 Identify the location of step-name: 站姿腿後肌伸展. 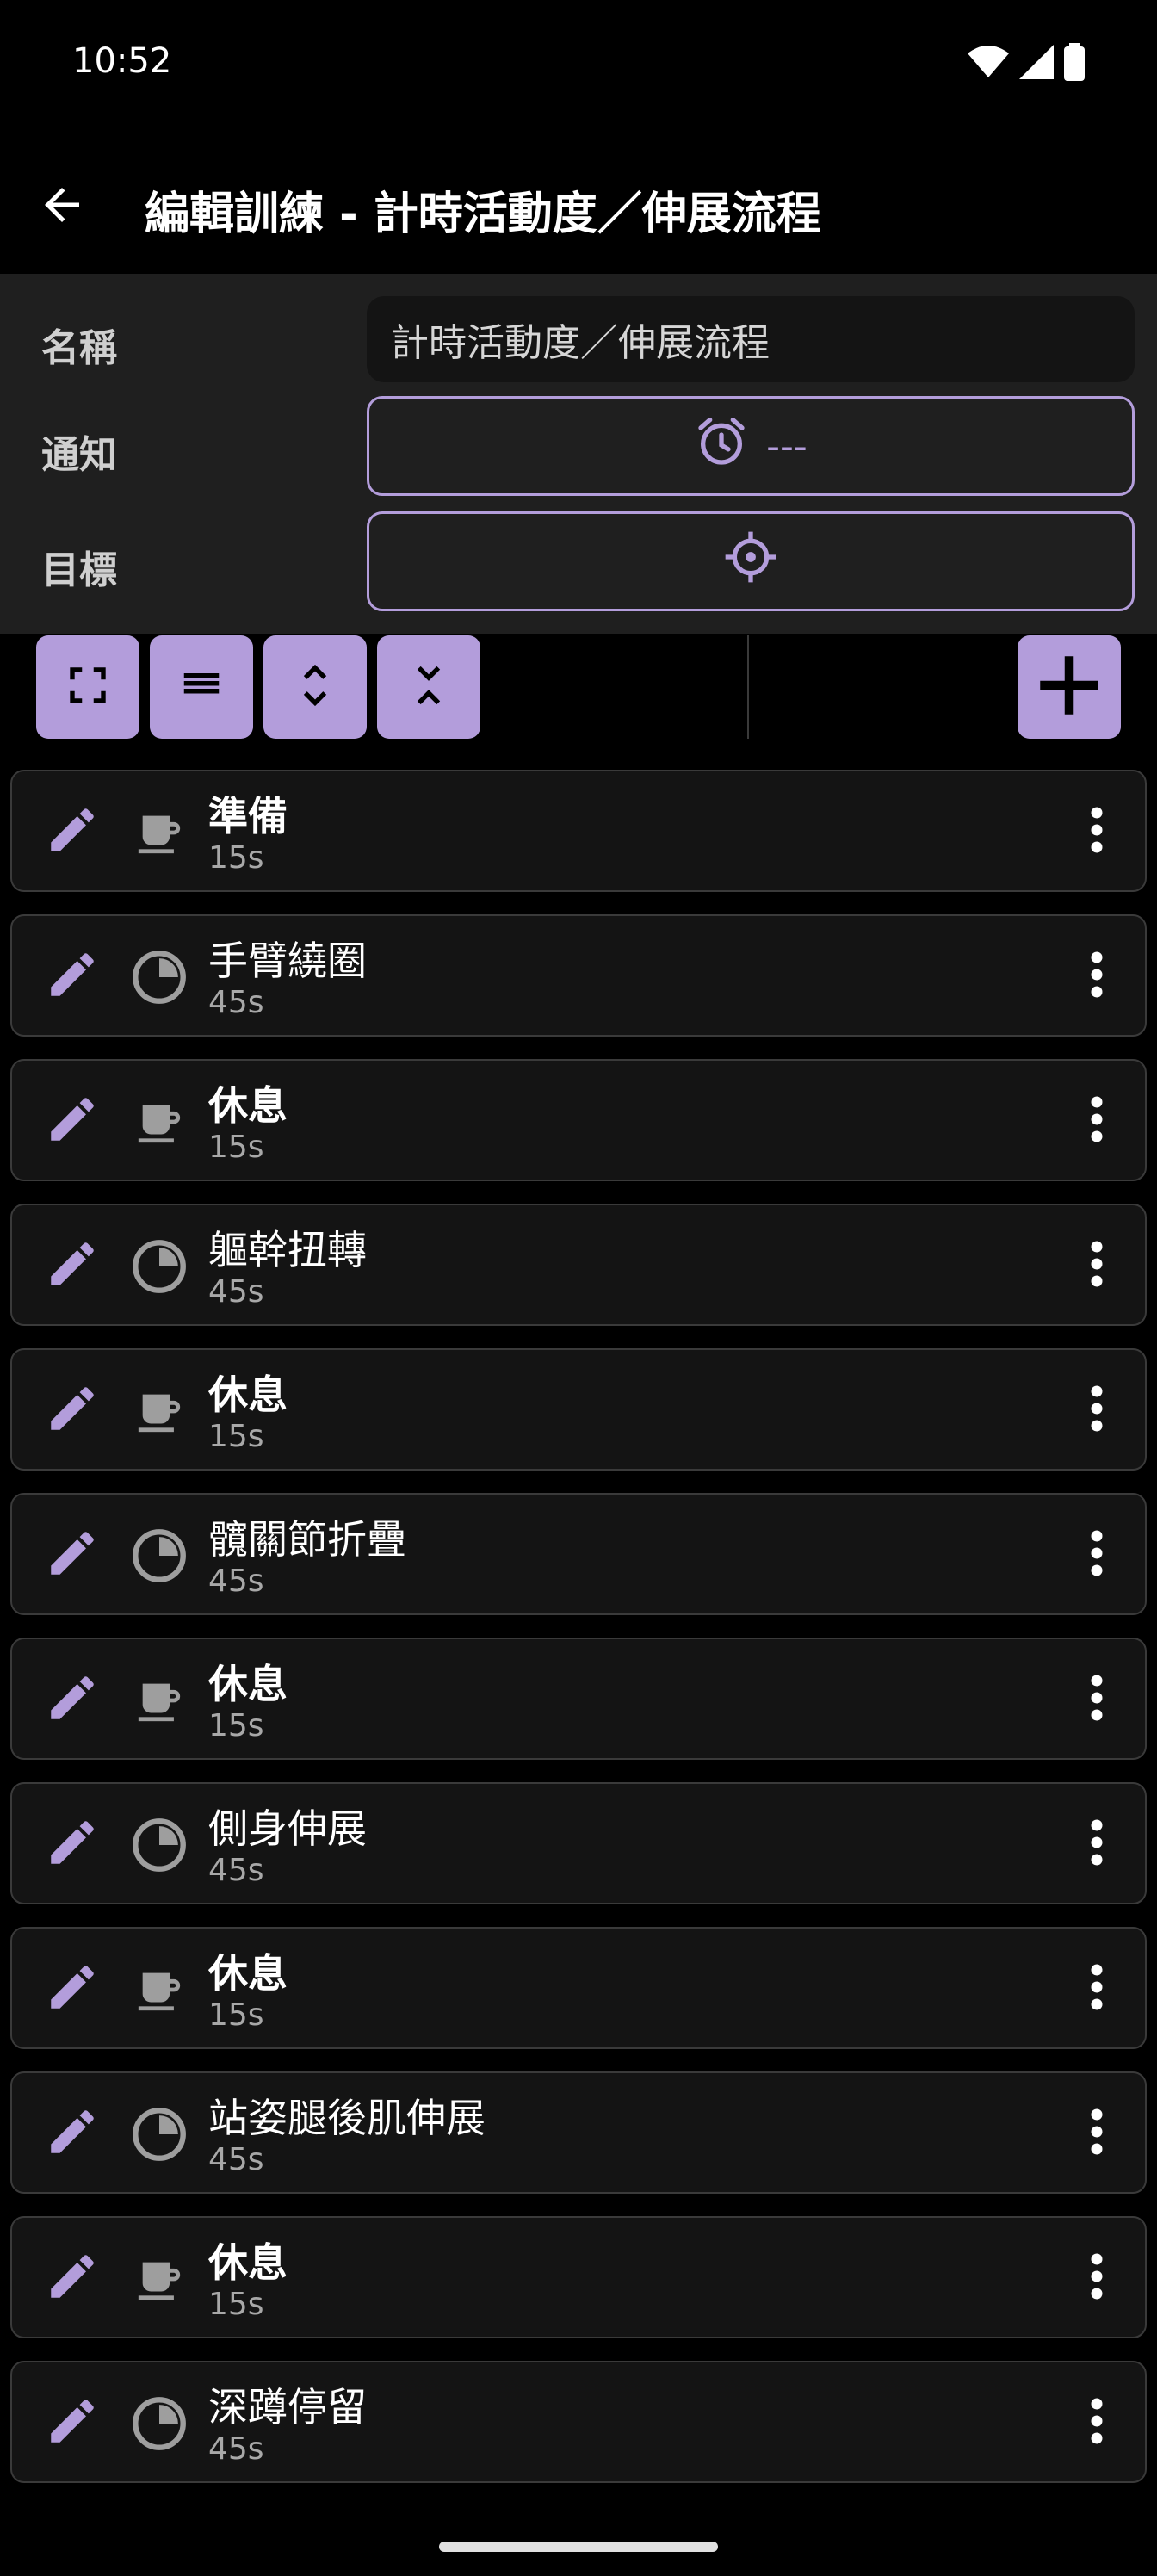
(347, 2118).